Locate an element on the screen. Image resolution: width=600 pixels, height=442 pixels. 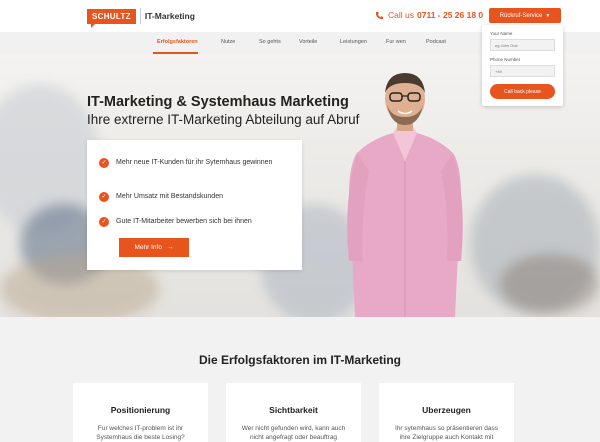
call-back-button: Call back please is located at coordinates (522, 91).